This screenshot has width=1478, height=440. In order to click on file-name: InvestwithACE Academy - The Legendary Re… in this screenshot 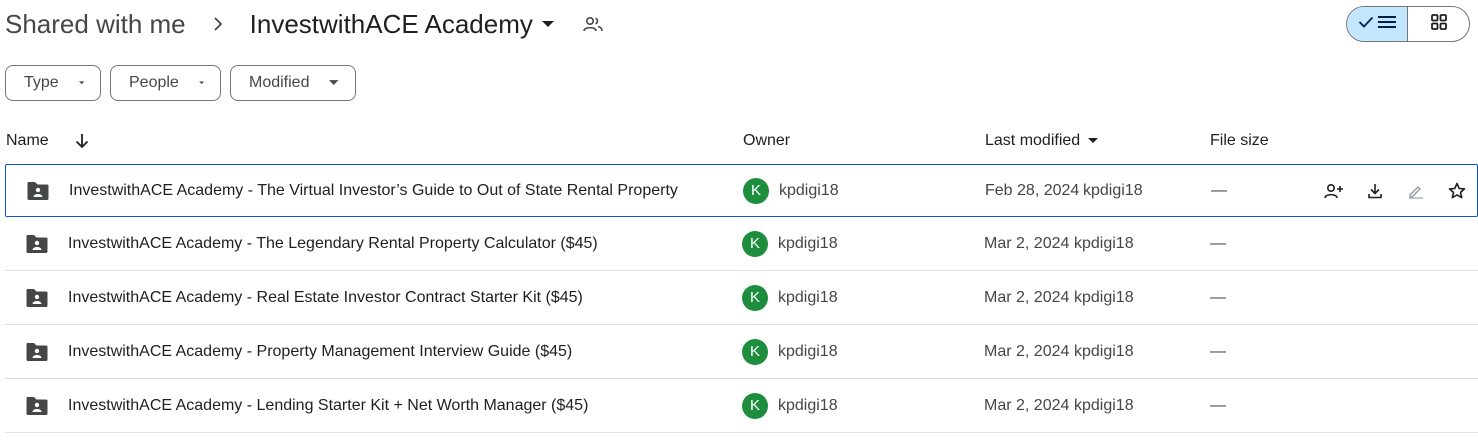, I will do `click(333, 243)`.